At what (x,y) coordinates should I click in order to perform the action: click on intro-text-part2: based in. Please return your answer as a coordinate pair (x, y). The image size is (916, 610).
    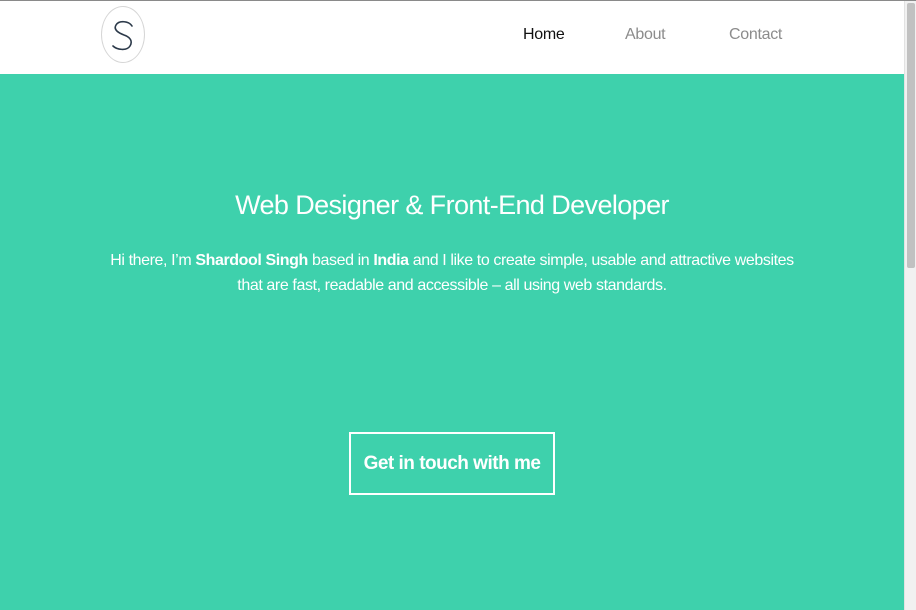
    Looking at the image, I should click on (340, 260).